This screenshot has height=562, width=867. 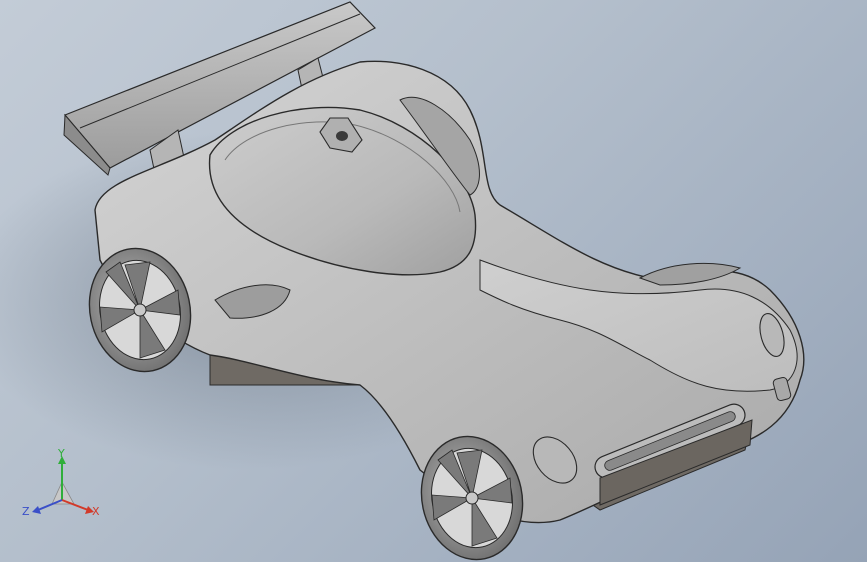 What do you see at coordinates (64, 488) in the screenshot?
I see `view-orientation-triad: Y X Z` at bounding box center [64, 488].